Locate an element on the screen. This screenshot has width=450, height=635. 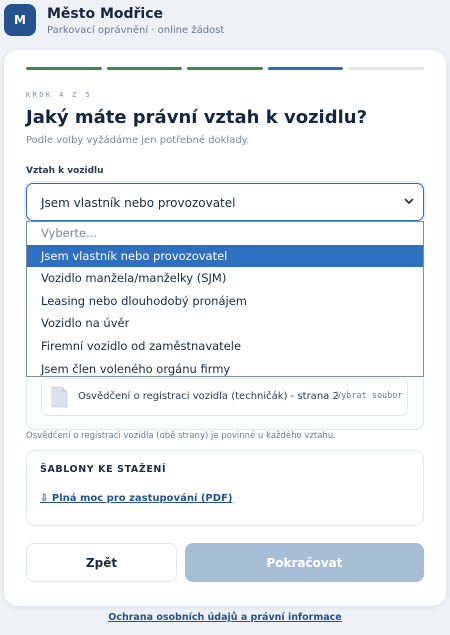
relation-select: Jsem vlastník nebo provozovatel is located at coordinates (225, 202).